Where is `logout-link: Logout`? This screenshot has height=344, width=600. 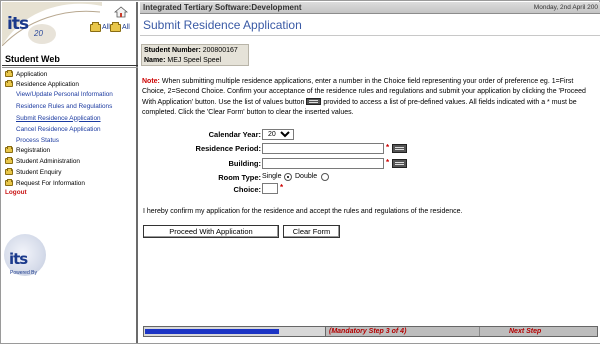 logout-link: Logout is located at coordinates (16, 192).